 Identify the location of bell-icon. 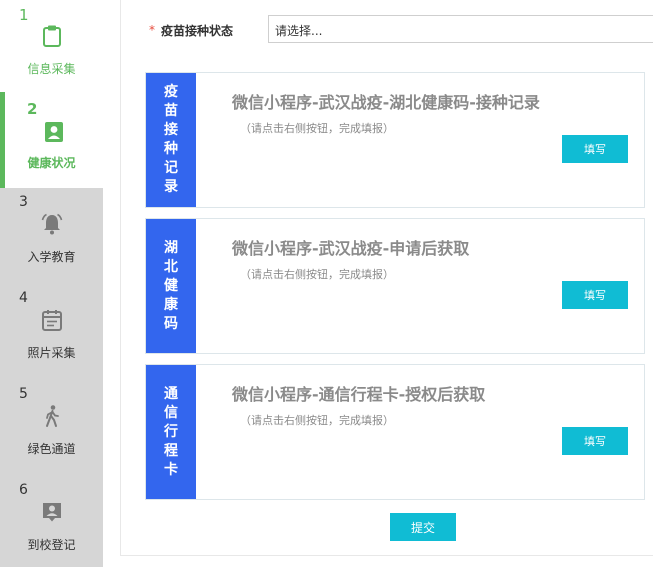
(52, 224).